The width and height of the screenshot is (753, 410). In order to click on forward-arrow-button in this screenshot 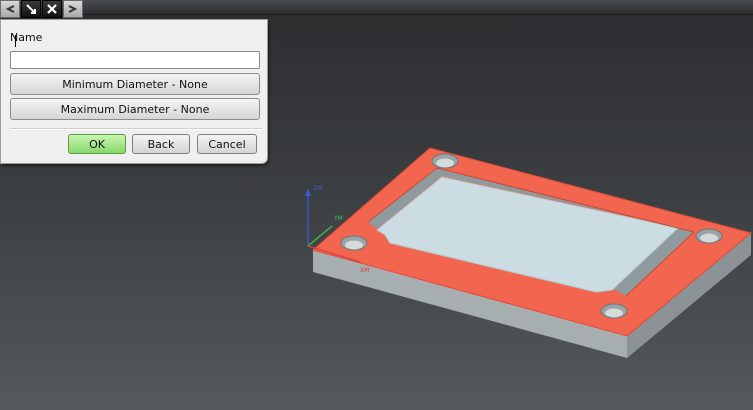, I will do `click(73, 9)`.